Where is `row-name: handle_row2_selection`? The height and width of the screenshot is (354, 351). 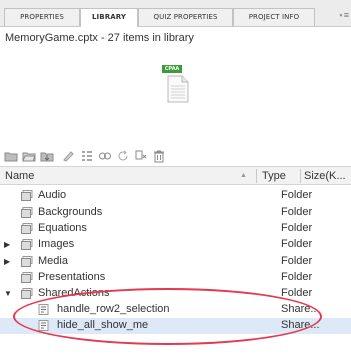 row-name: handle_row2_selection is located at coordinates (113, 309).